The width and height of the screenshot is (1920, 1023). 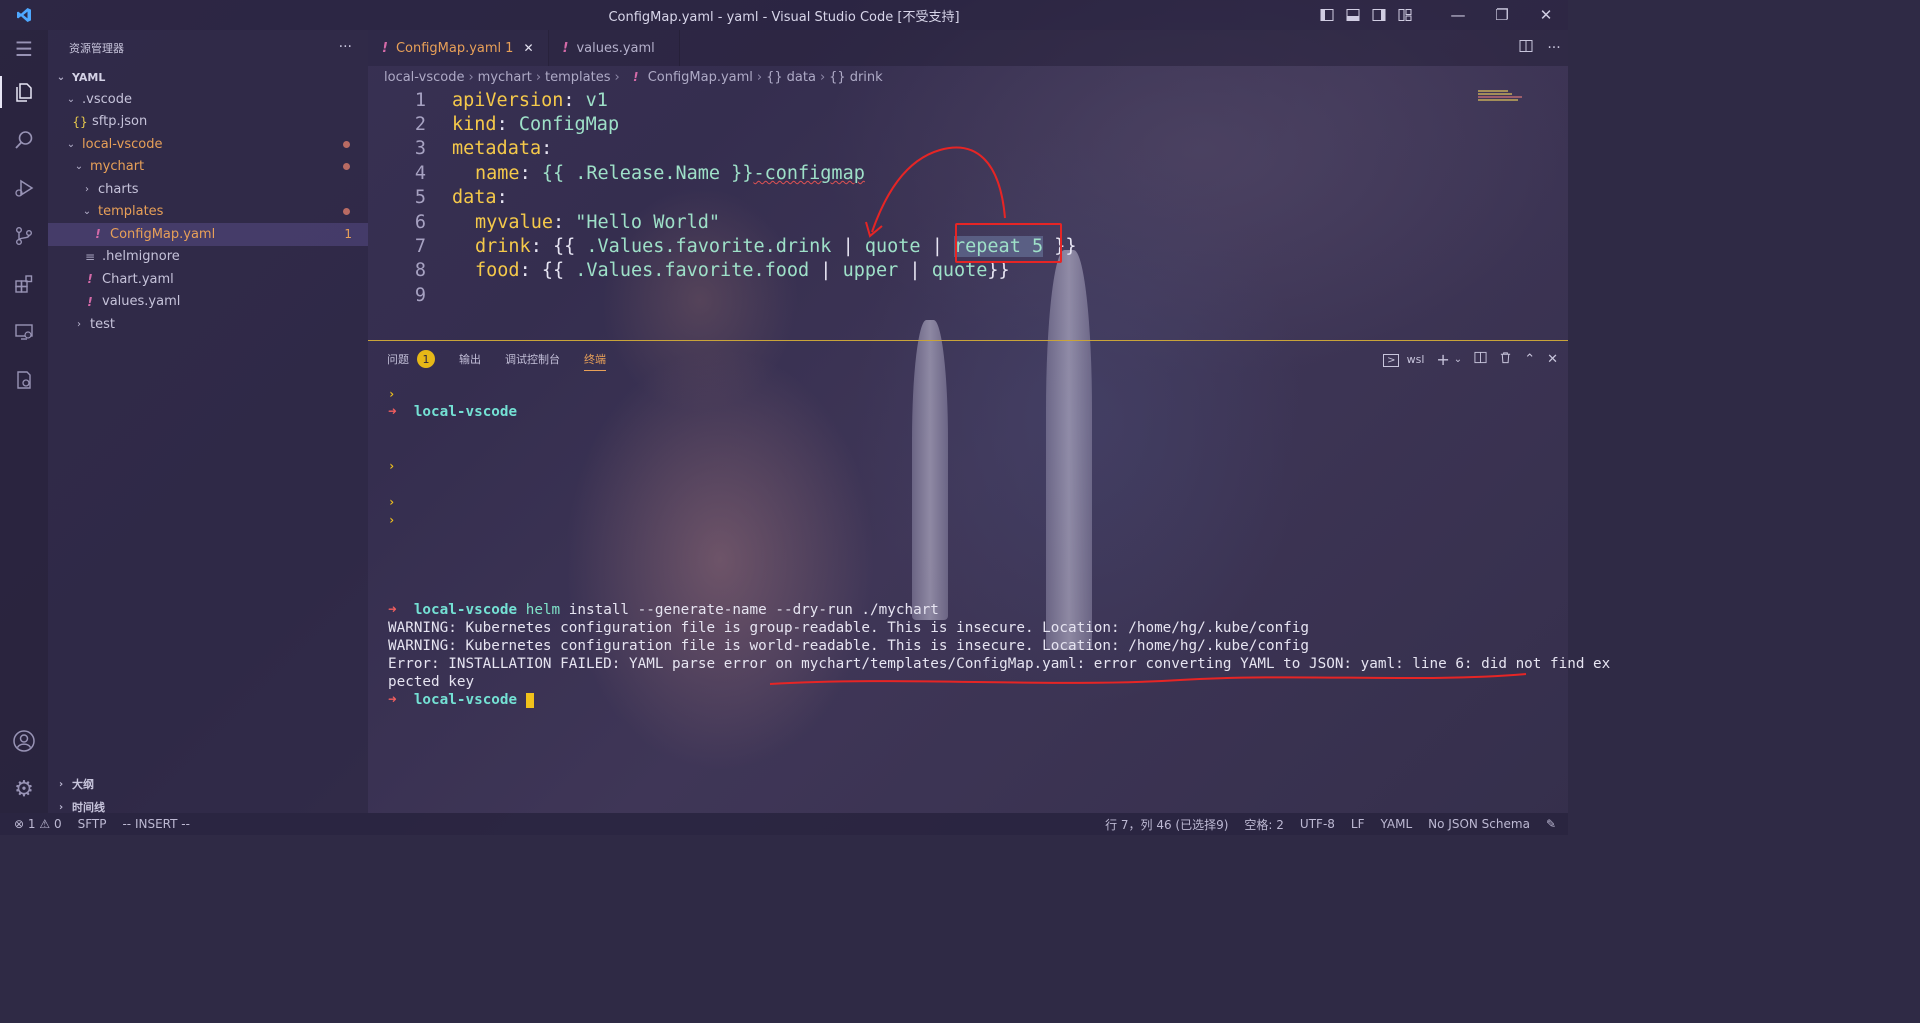 What do you see at coordinates (118, 189) in the screenshot?
I see `tree-item-label: charts` at bounding box center [118, 189].